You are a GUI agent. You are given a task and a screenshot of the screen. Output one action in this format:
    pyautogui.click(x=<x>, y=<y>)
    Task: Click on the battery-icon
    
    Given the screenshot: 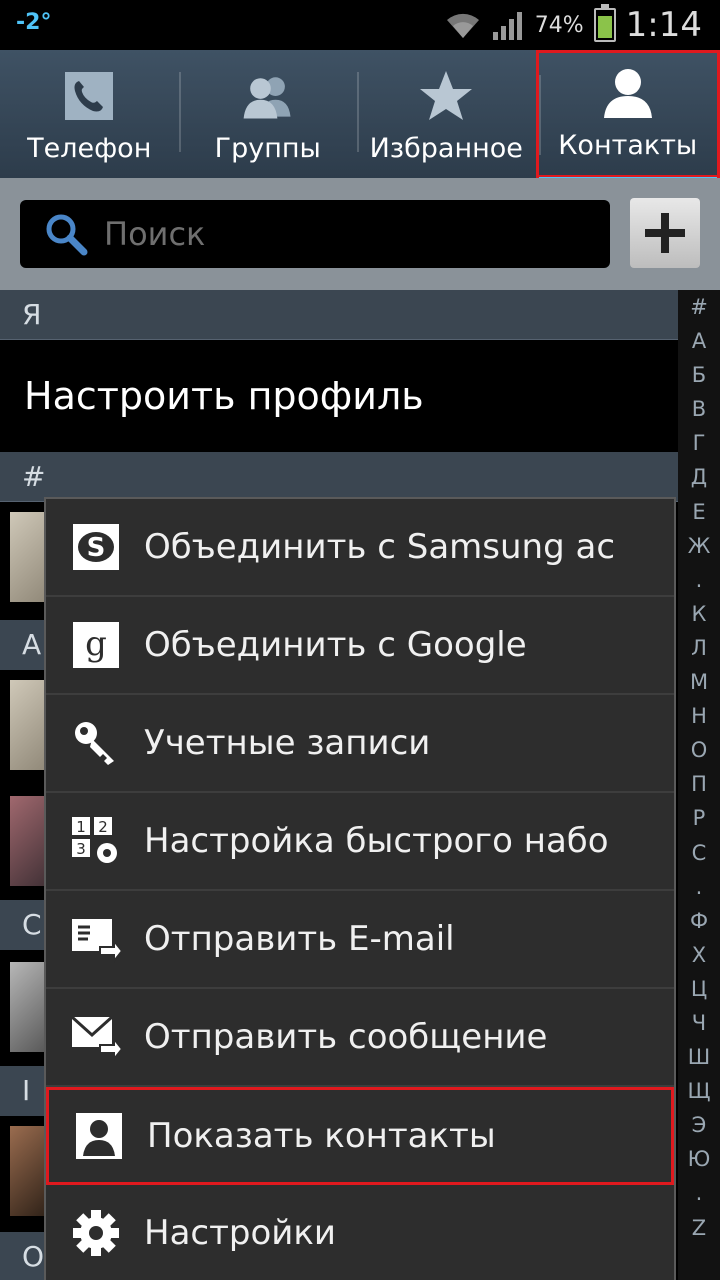 What is the action you would take?
    pyautogui.click(x=604, y=23)
    